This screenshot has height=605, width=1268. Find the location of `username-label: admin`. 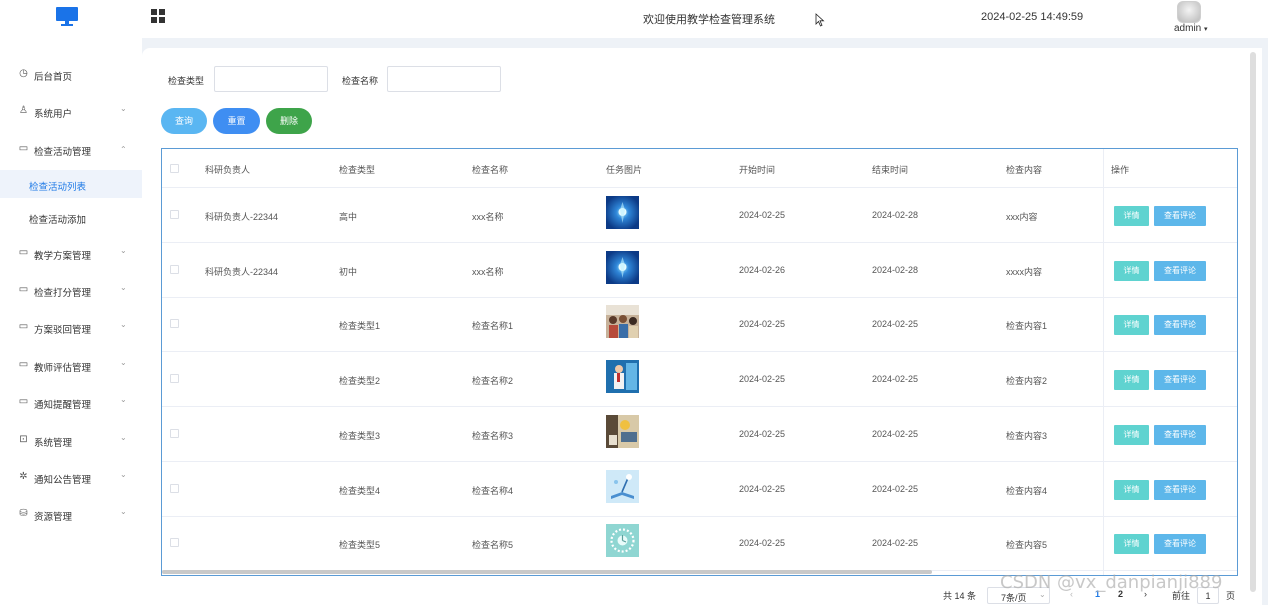

username-label: admin is located at coordinates (1188, 28).